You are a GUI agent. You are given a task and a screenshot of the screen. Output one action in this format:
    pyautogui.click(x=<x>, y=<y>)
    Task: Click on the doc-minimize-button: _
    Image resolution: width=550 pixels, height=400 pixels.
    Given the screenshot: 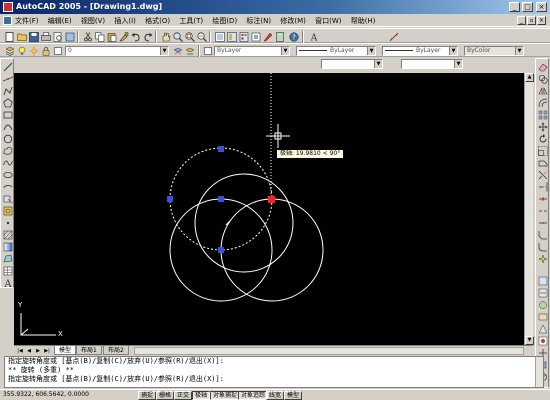 What is the action you would take?
    pyautogui.click(x=521, y=20)
    